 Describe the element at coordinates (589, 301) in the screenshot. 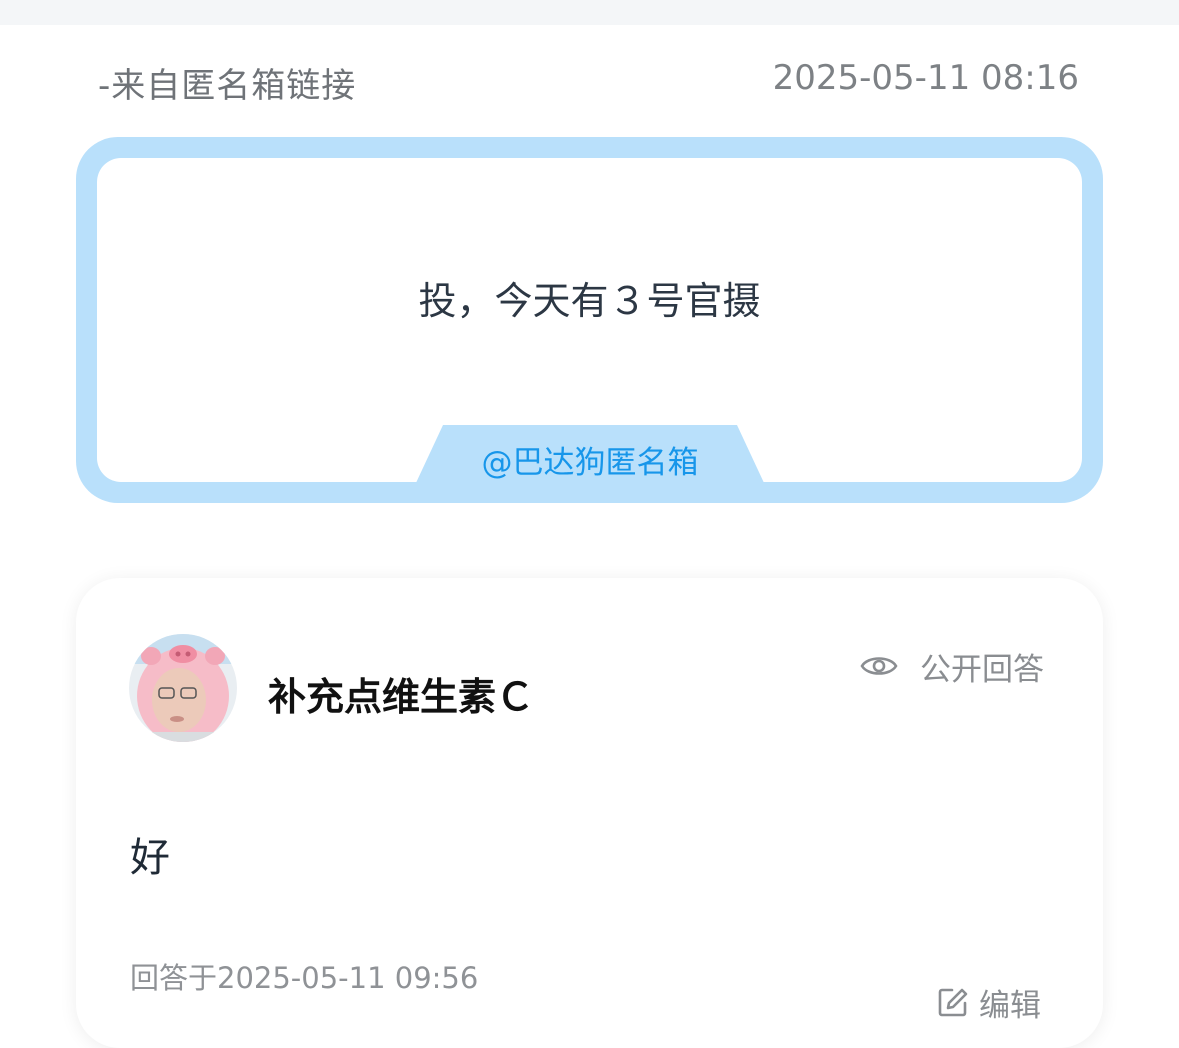

I see `question-text: 投，今天有３号官摄` at that location.